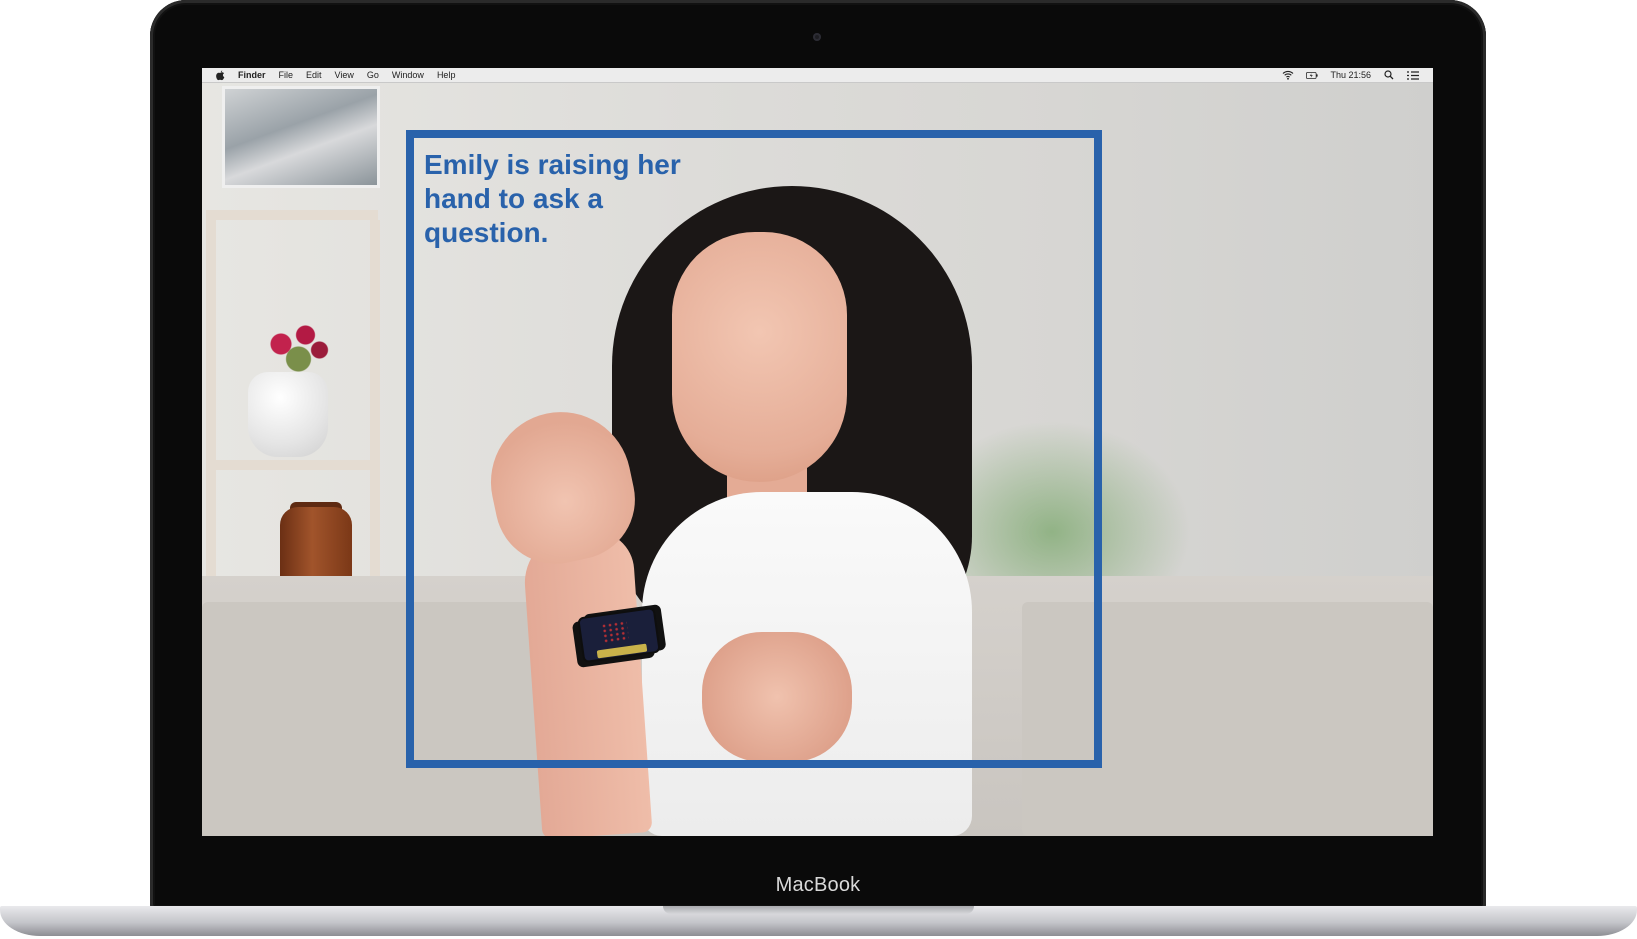 The width and height of the screenshot is (1637, 939). I want to click on menu-edit: Edit, so click(314, 75).